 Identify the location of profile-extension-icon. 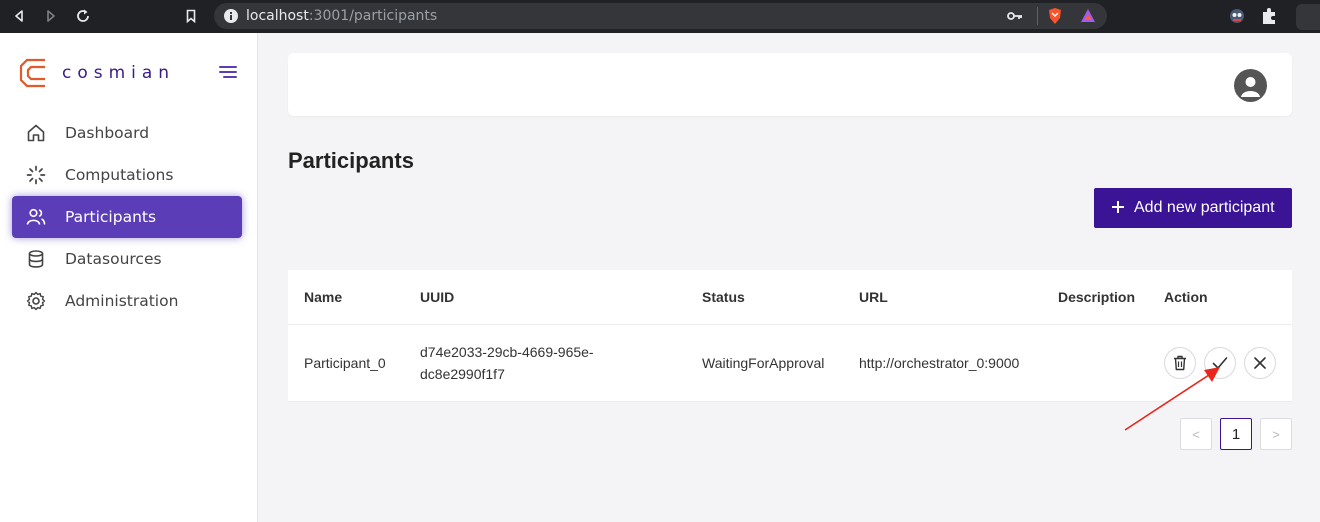
(1237, 18).